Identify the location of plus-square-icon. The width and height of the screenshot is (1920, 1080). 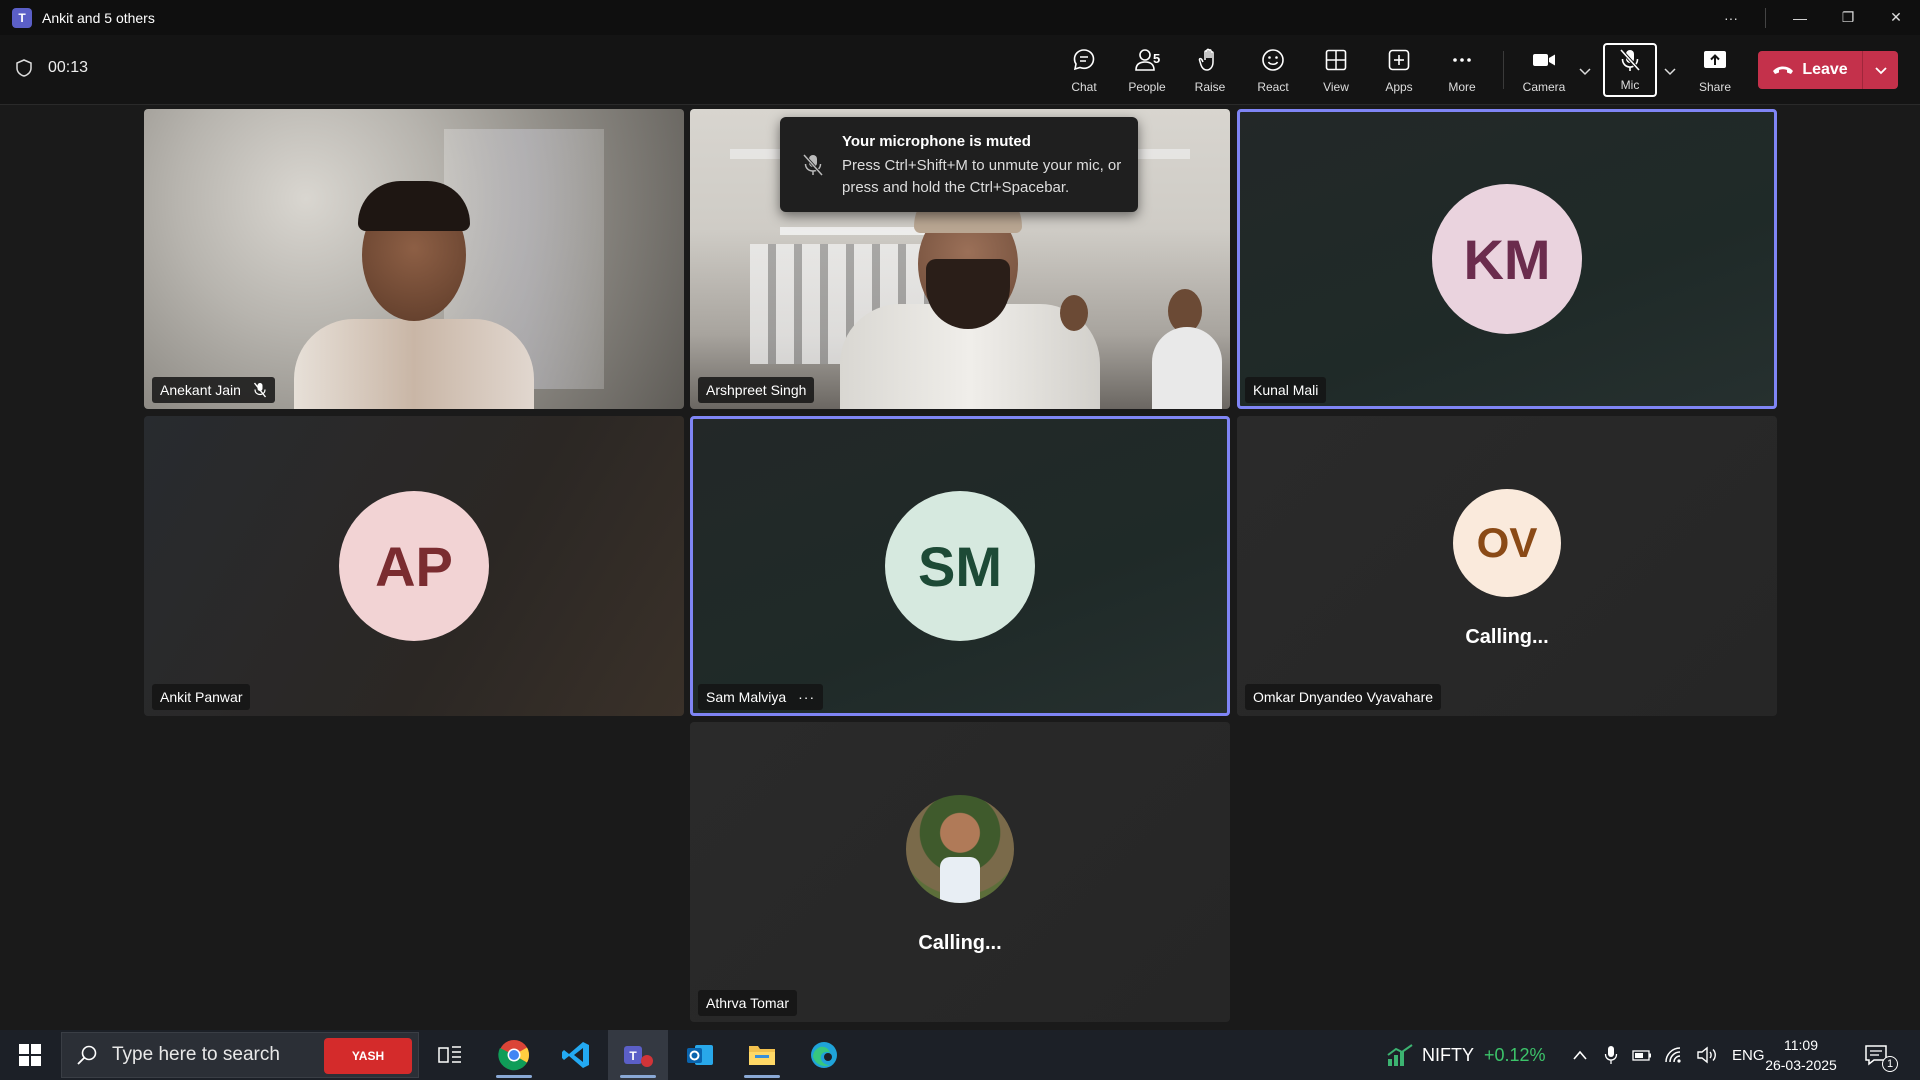
(1399, 60).